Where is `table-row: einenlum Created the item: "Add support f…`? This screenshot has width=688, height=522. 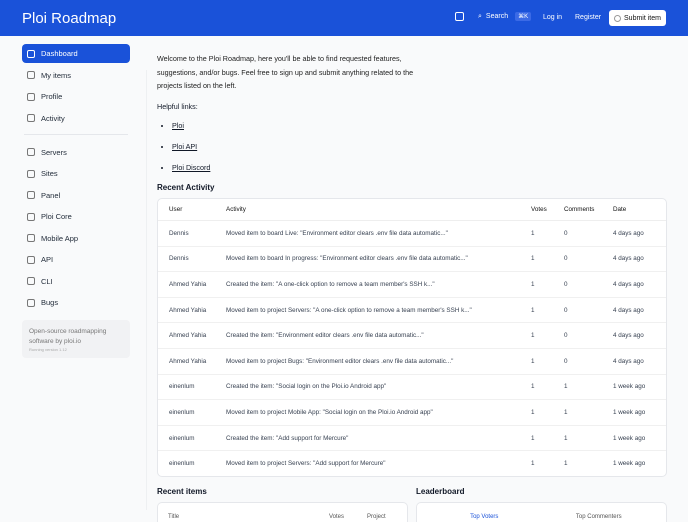 table-row: einenlum Created the item: "Add support f… is located at coordinates (412, 438).